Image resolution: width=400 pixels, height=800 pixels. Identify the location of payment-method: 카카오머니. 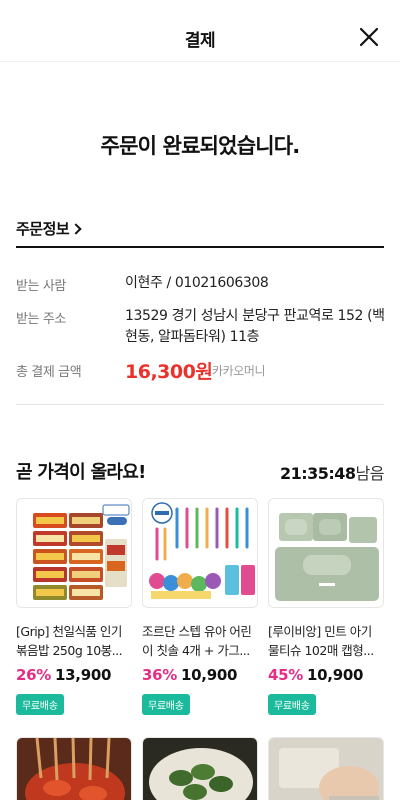
(239, 371).